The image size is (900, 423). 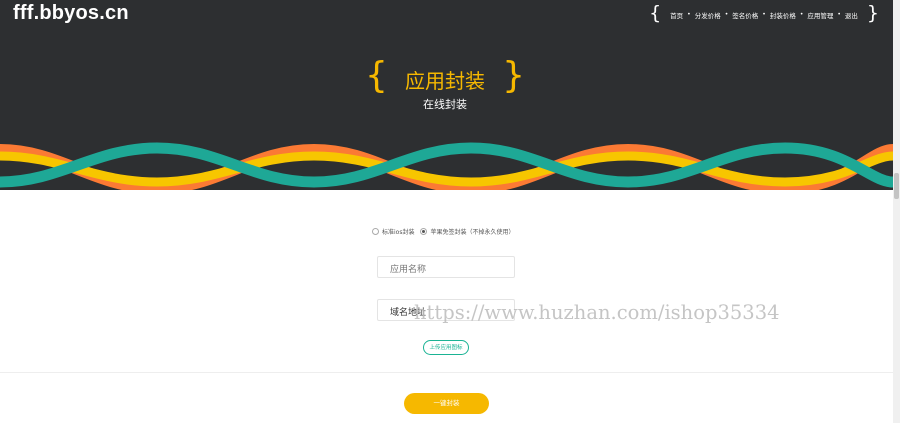 I want to click on app-name-input, so click(x=446, y=270).